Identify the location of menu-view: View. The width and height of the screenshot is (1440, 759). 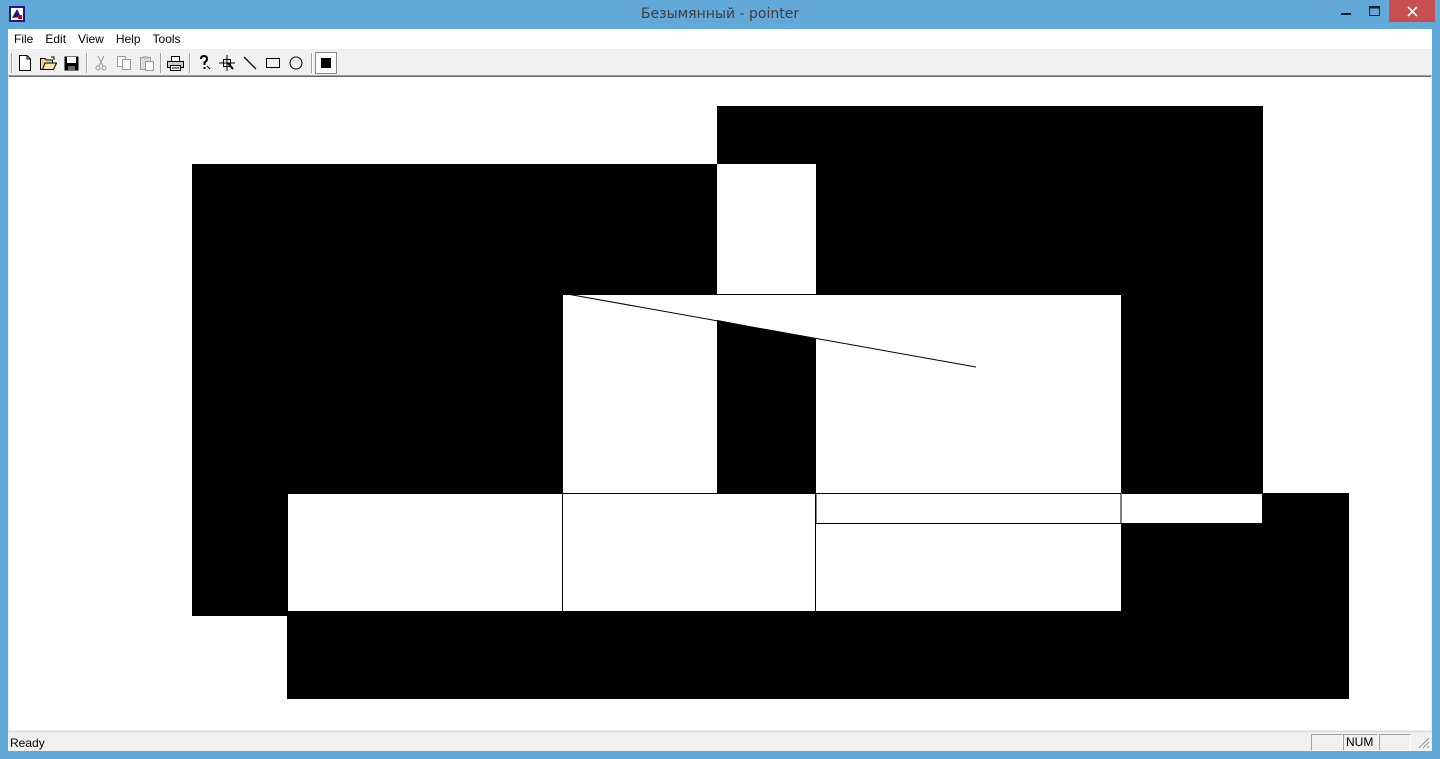
(91, 39).